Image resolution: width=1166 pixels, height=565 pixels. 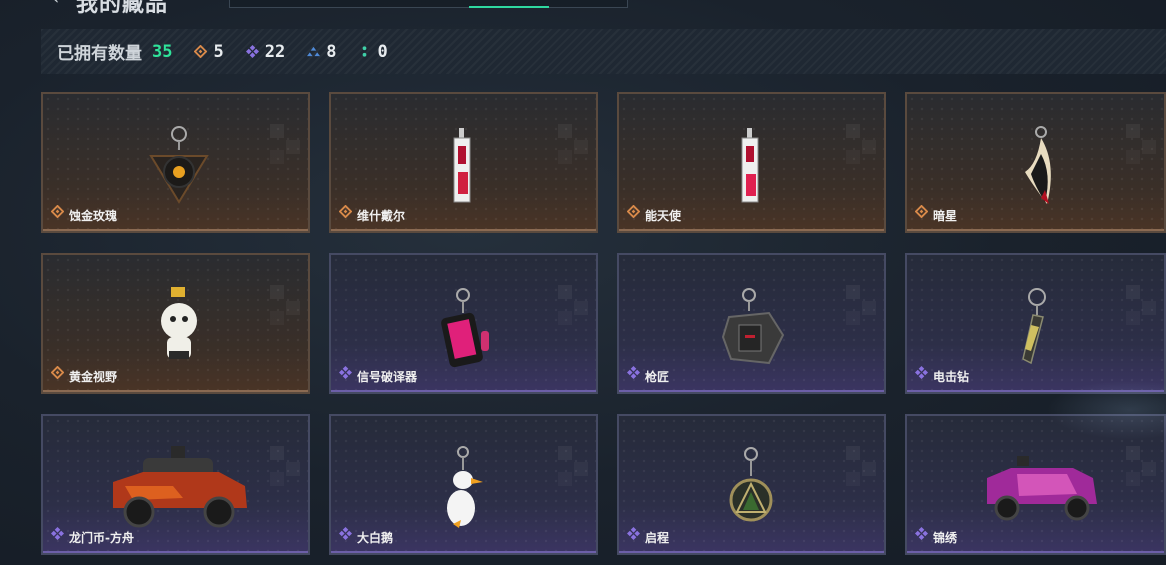 I want to click on card-name: 能天使, so click(x=663, y=216).